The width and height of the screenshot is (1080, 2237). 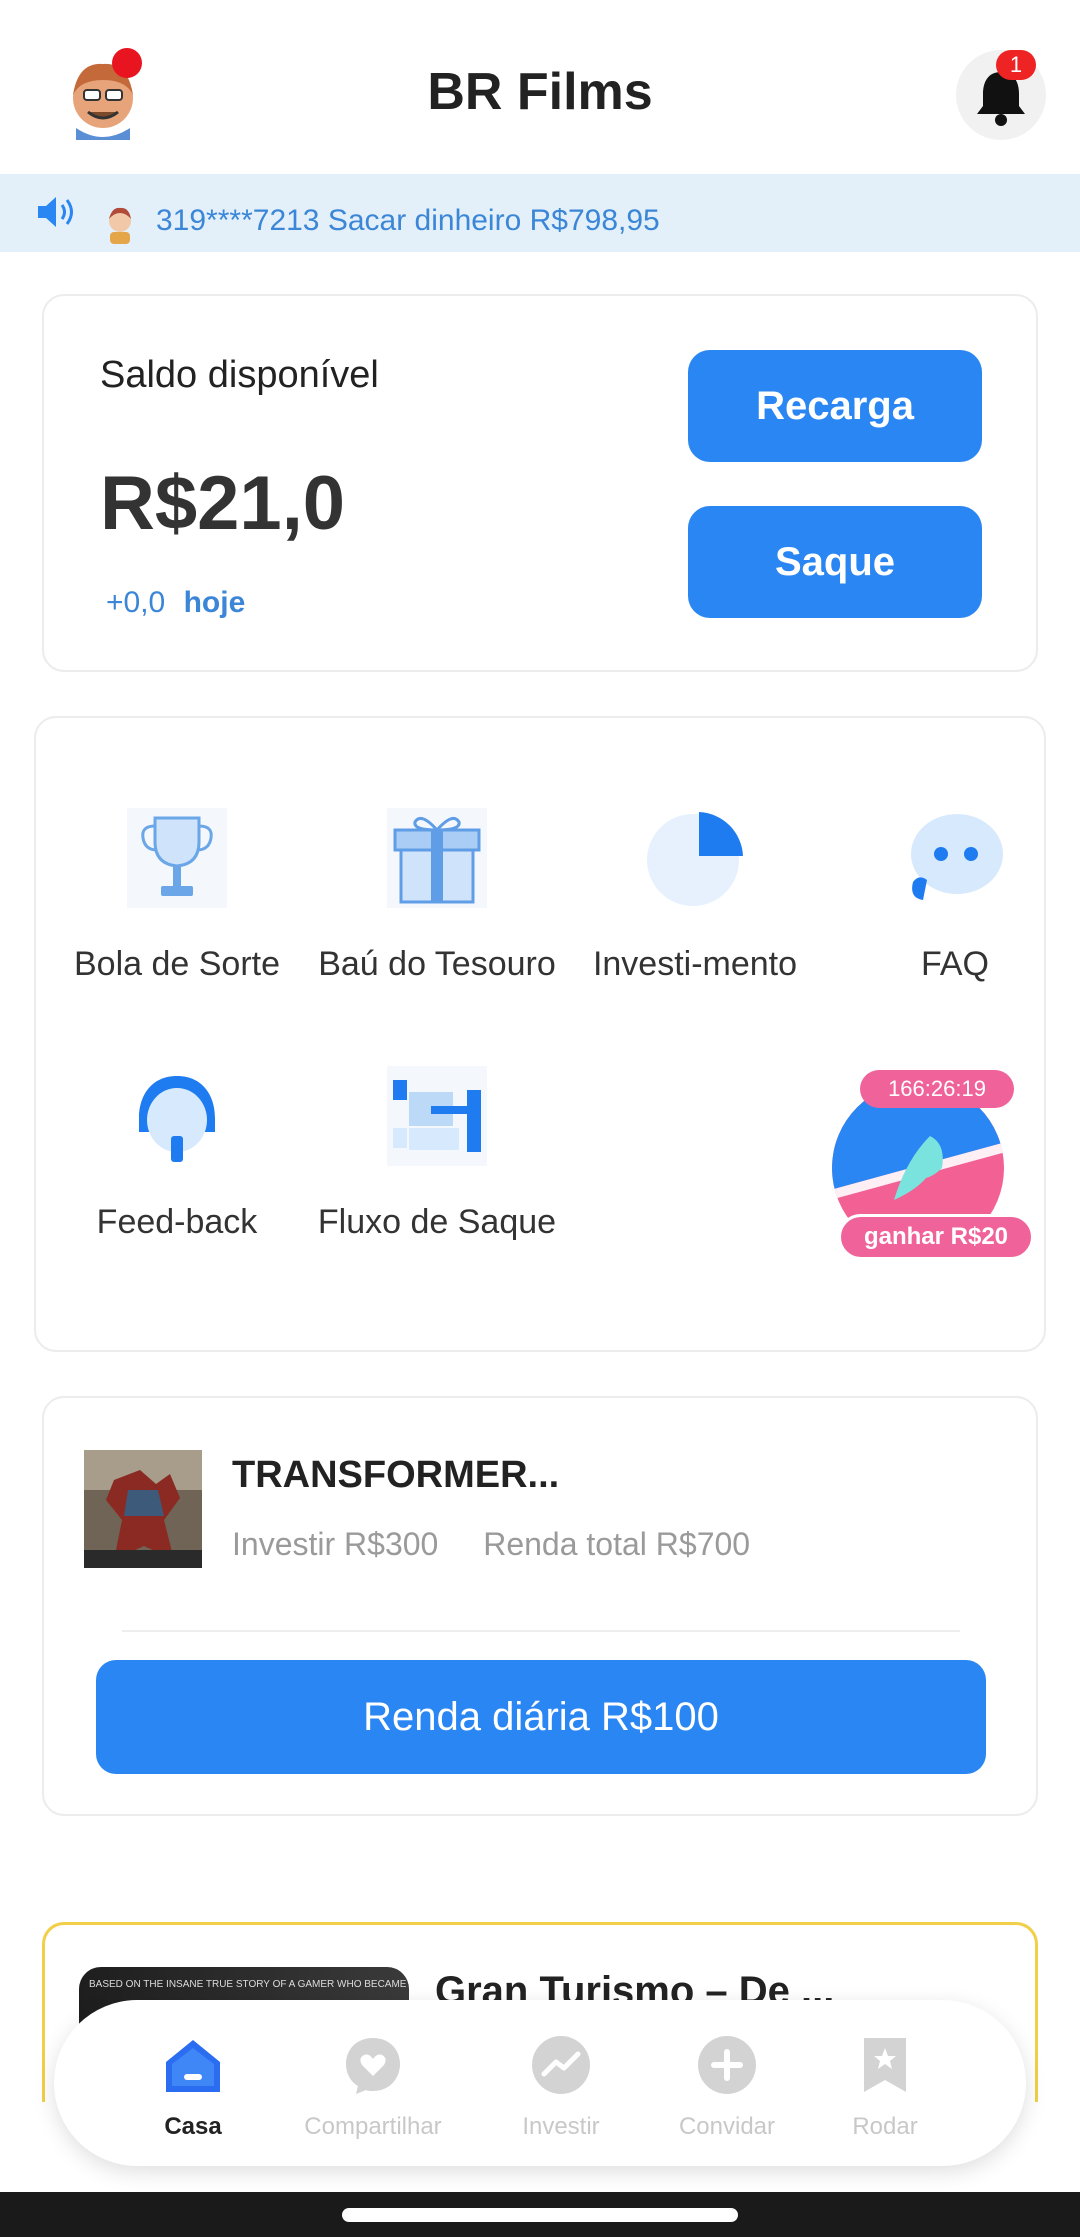 What do you see at coordinates (437, 964) in the screenshot?
I see `menu-label: Baú do Tesouro` at bounding box center [437, 964].